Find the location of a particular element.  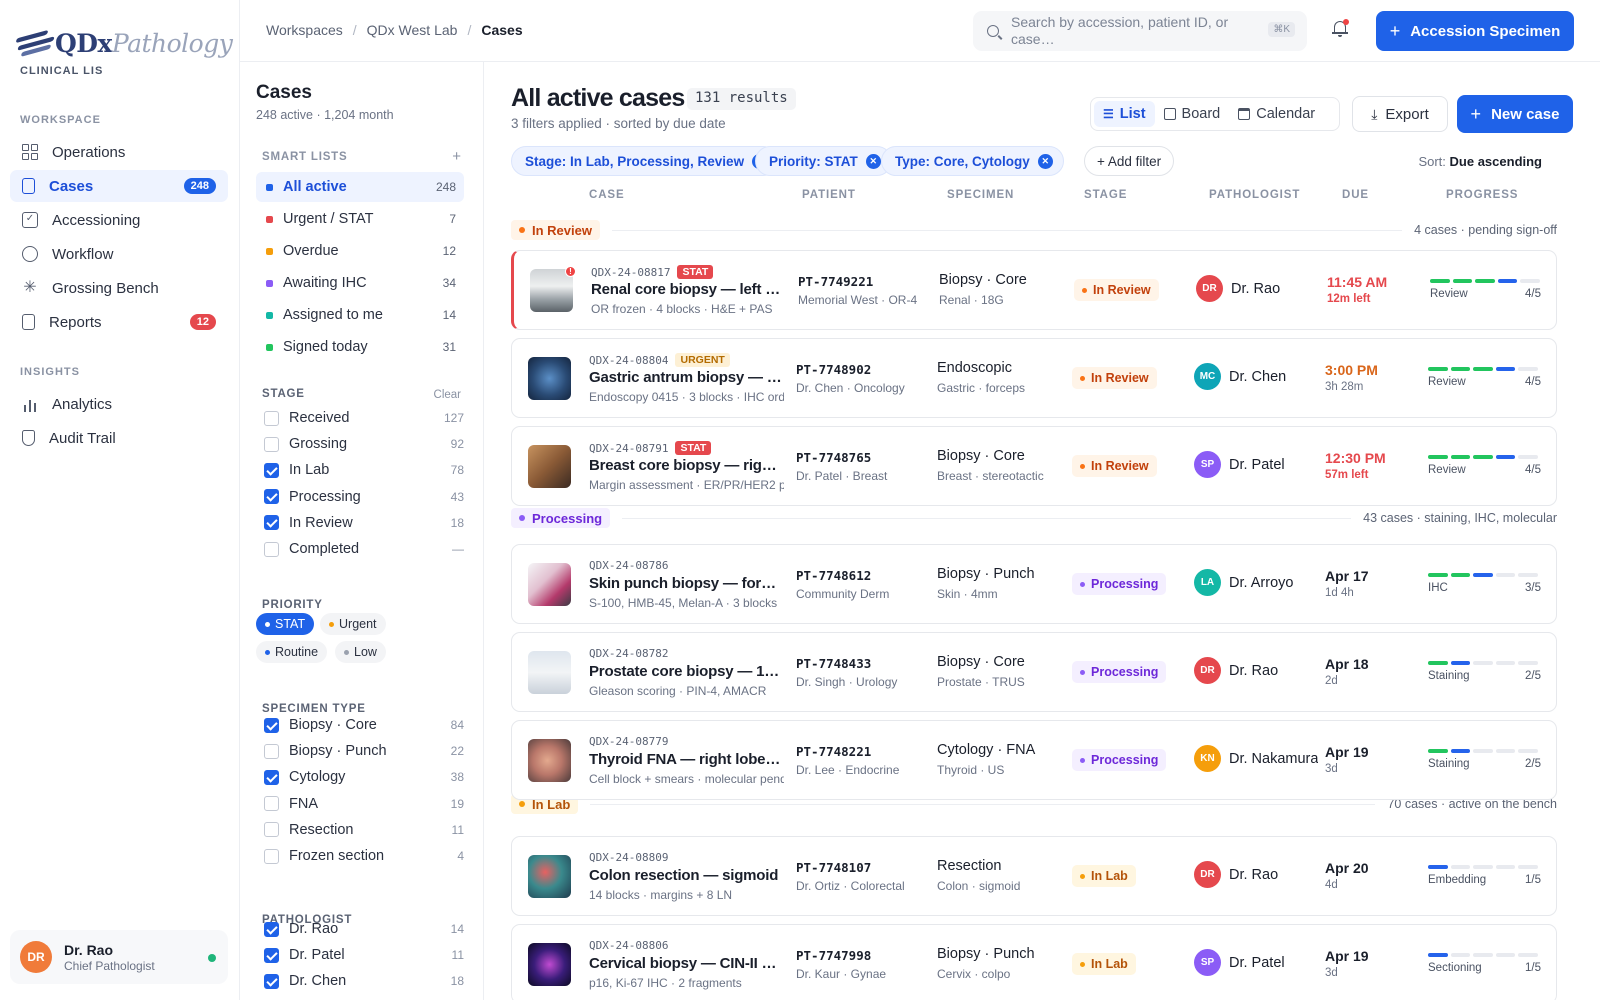

stage-checkbox: In Review 18 is located at coordinates (364, 523).